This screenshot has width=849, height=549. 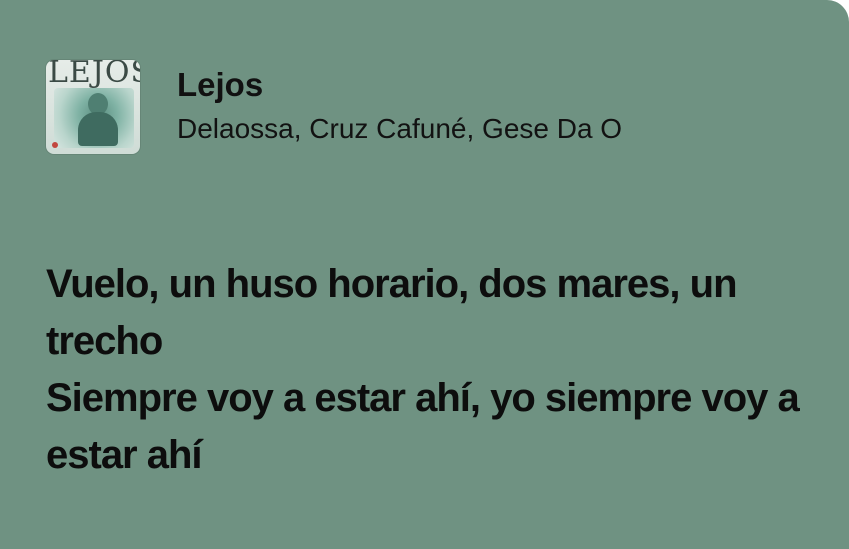 What do you see at coordinates (93, 107) in the screenshot?
I see `album-cover: LEJOS` at bounding box center [93, 107].